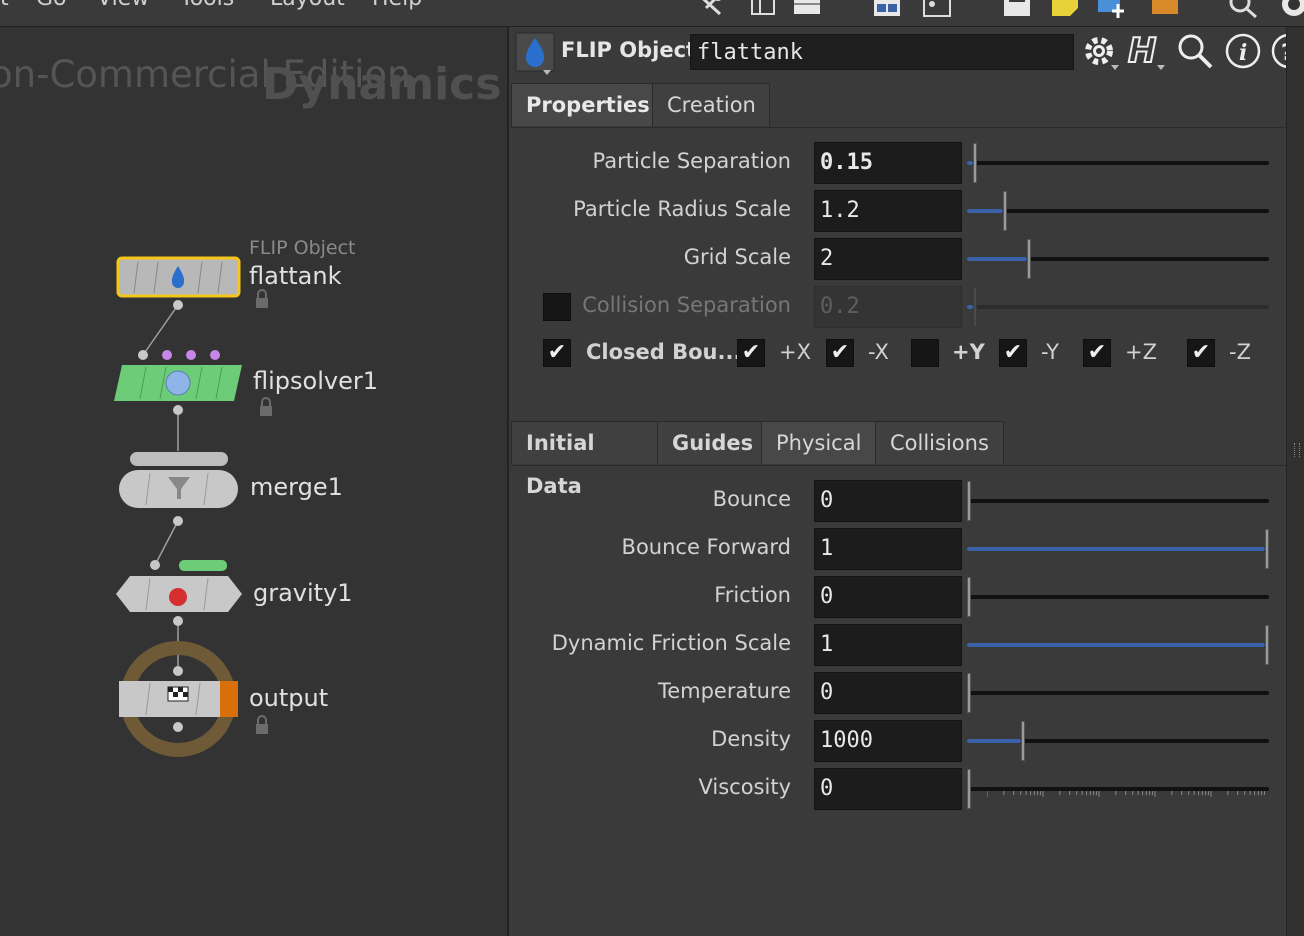 The width and height of the screenshot is (1304, 936). What do you see at coordinates (1295, 481) in the screenshot?
I see `pane-splitter` at bounding box center [1295, 481].